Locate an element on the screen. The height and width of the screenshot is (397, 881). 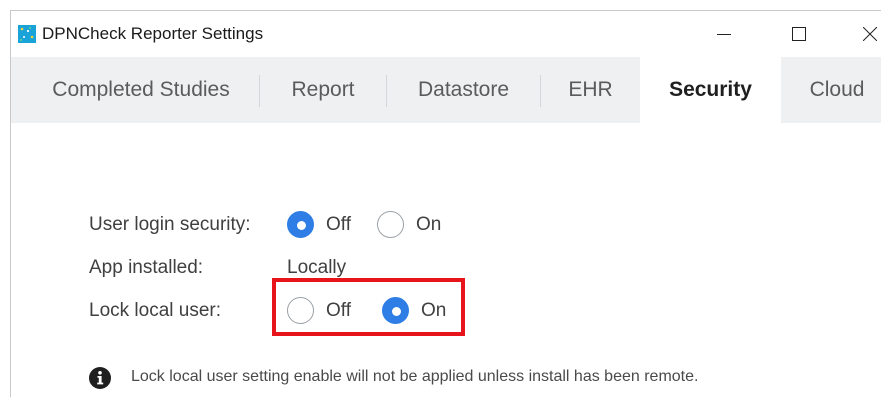
radio-label: On is located at coordinates (429, 224).